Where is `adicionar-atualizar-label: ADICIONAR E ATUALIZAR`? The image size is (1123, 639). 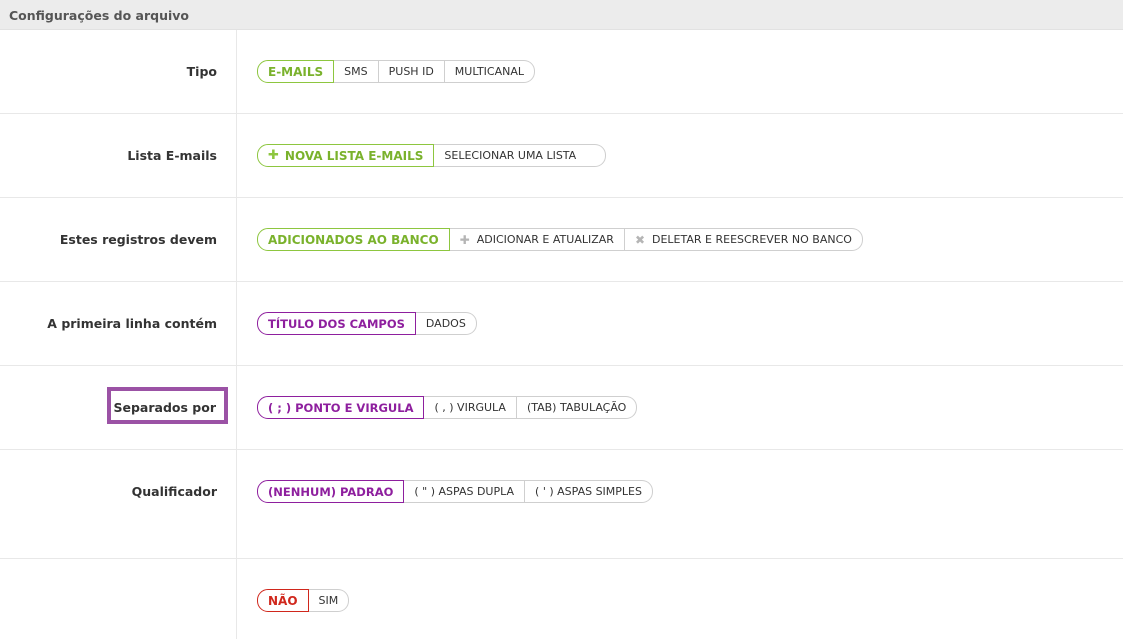 adicionar-atualizar-label: ADICIONAR E ATUALIZAR is located at coordinates (545, 239).